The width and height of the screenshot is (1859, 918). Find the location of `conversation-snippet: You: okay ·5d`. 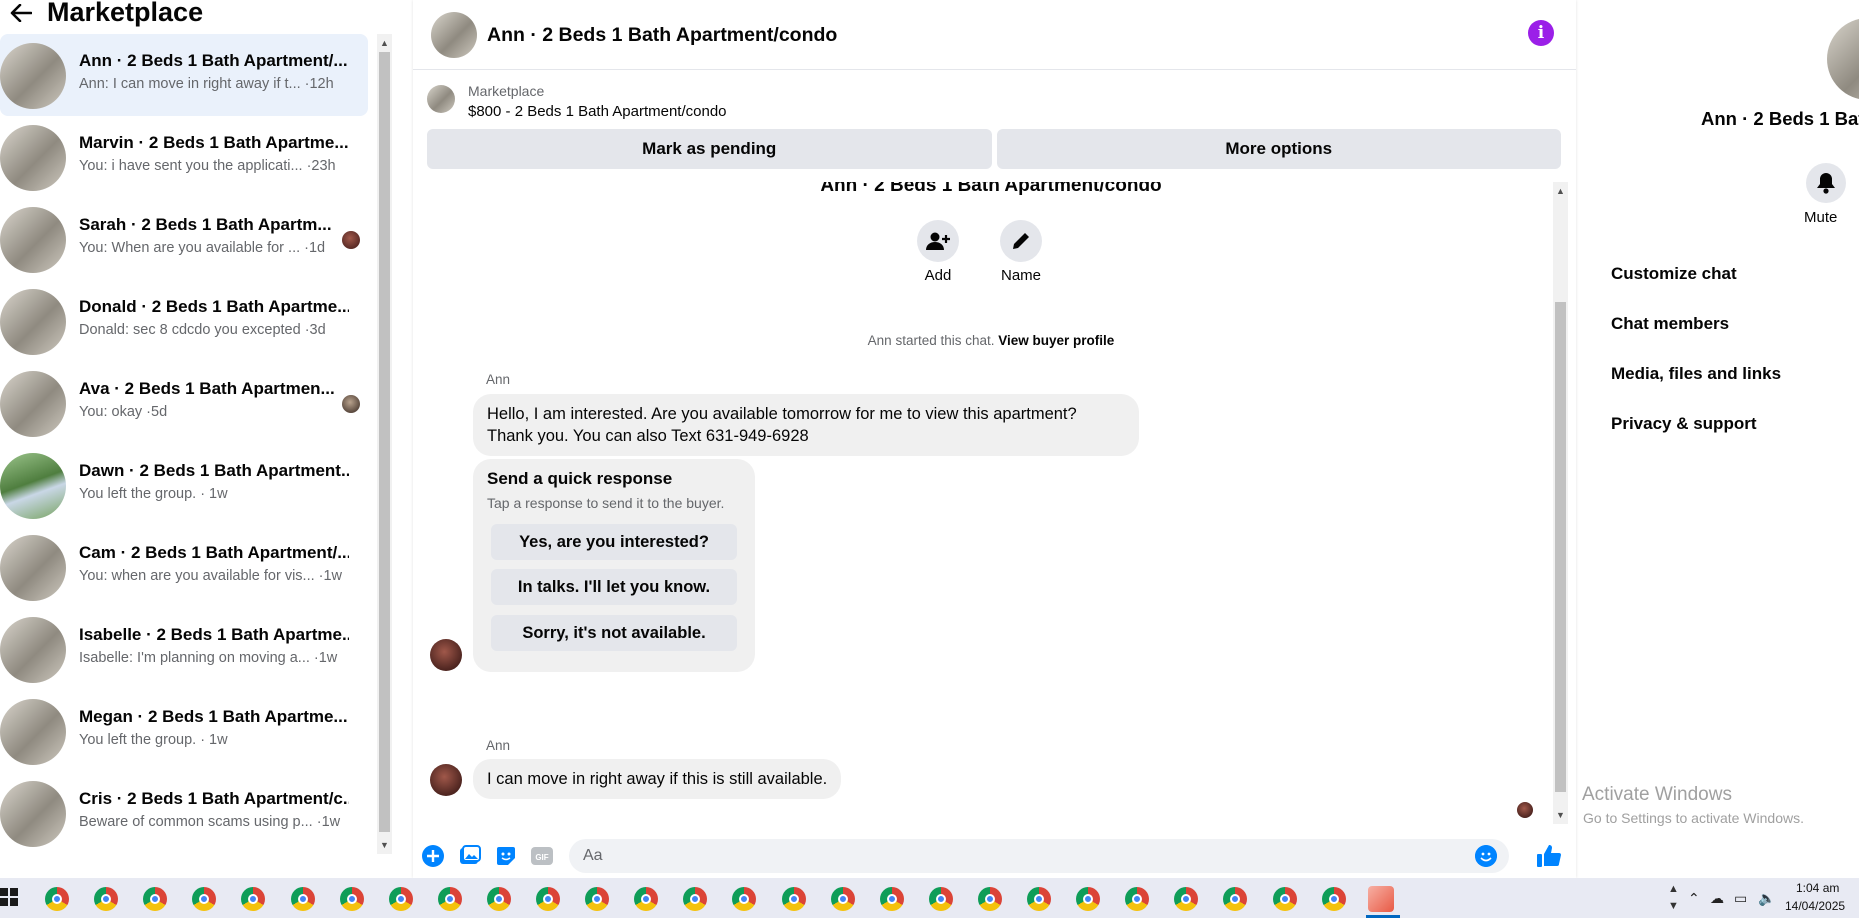

conversation-snippet: You: okay ·5d is located at coordinates (123, 412).